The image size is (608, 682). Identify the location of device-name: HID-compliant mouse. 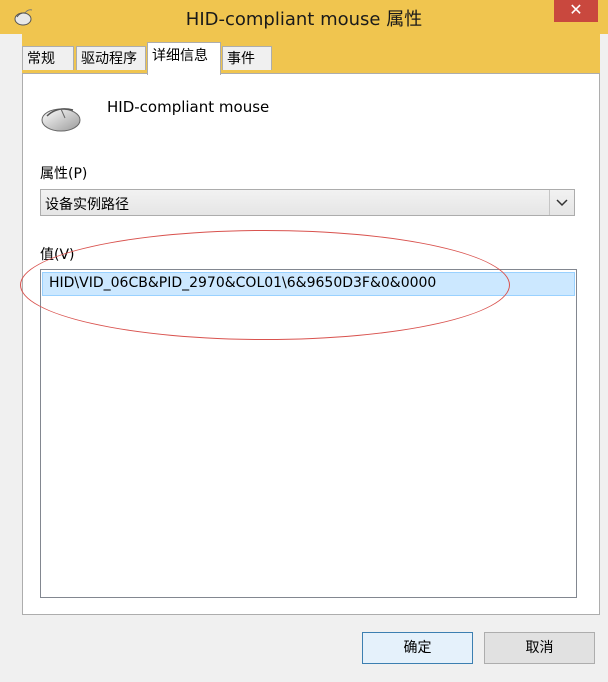
(188, 107).